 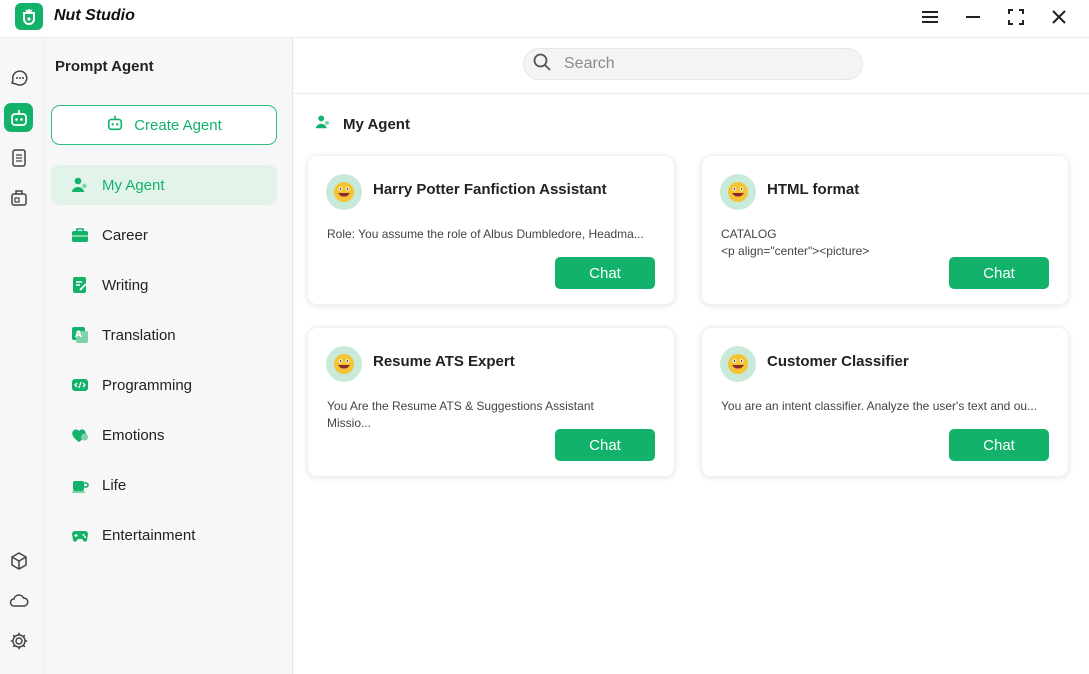 What do you see at coordinates (178, 125) in the screenshot?
I see `create-agent-label: Create Agent` at bounding box center [178, 125].